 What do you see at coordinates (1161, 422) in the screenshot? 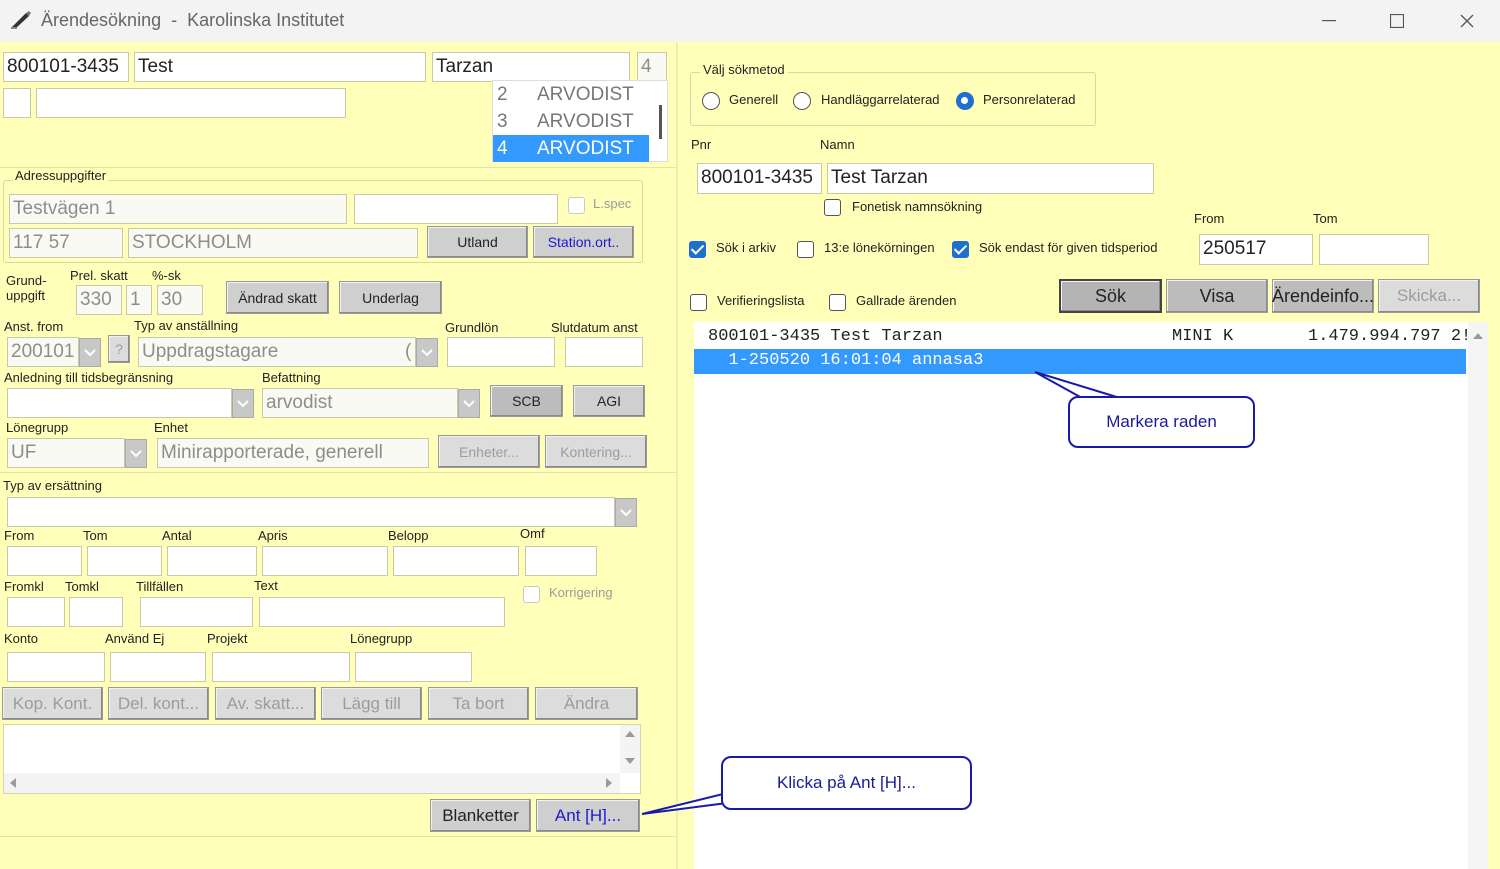
I see `callout-markera-raden: Markera raden` at bounding box center [1161, 422].